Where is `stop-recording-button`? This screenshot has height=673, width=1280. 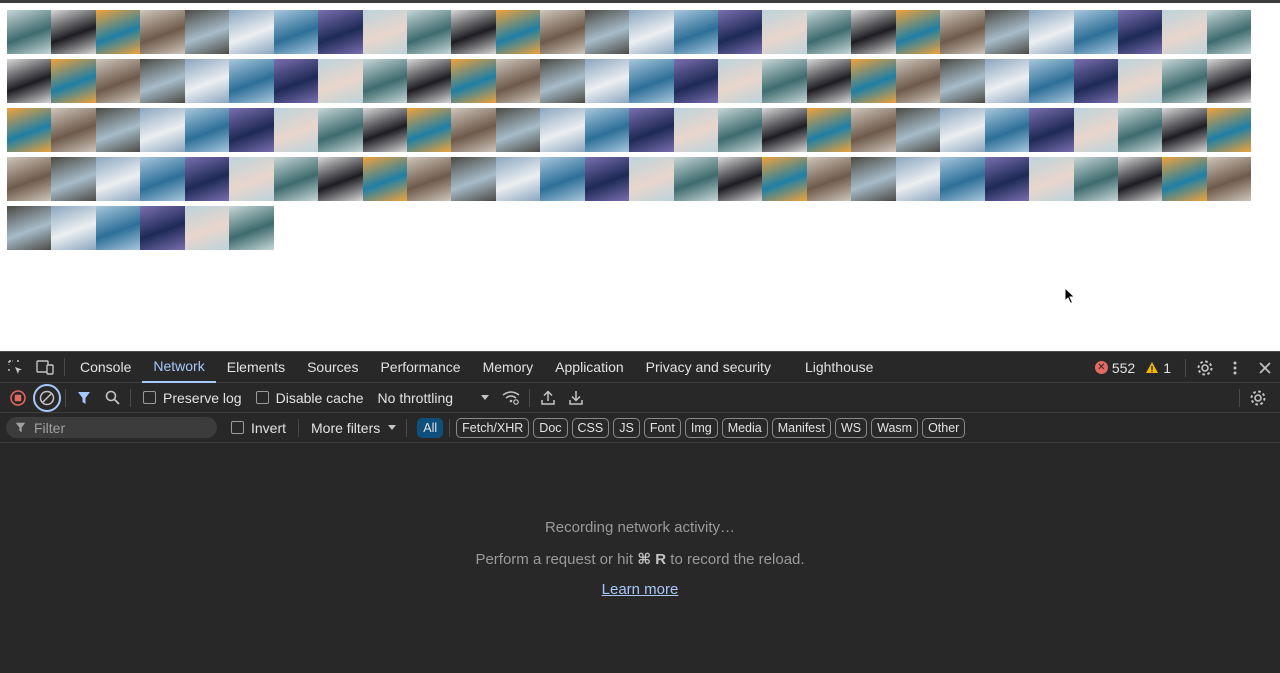 stop-recording-button is located at coordinates (18, 398).